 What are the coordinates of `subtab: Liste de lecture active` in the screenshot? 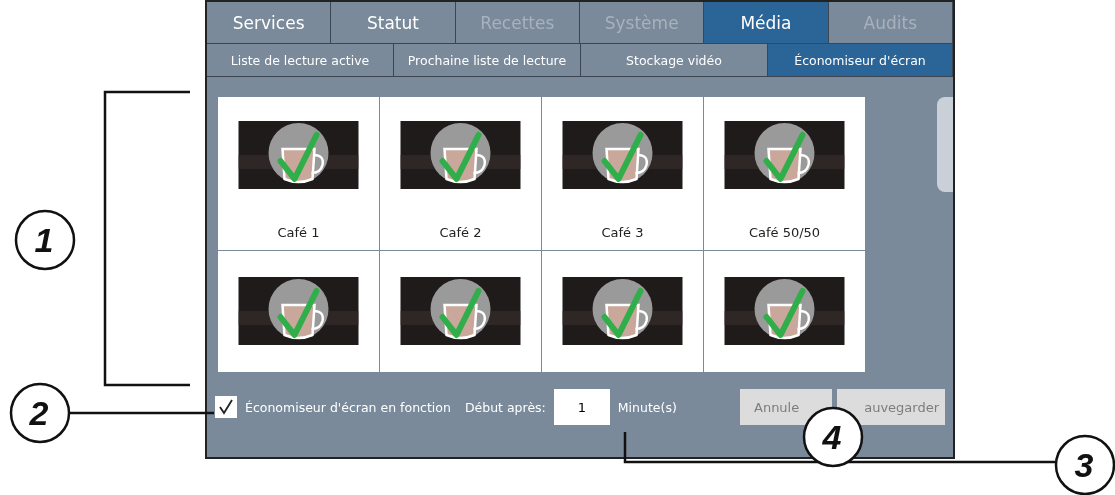 It's located at (300, 60).